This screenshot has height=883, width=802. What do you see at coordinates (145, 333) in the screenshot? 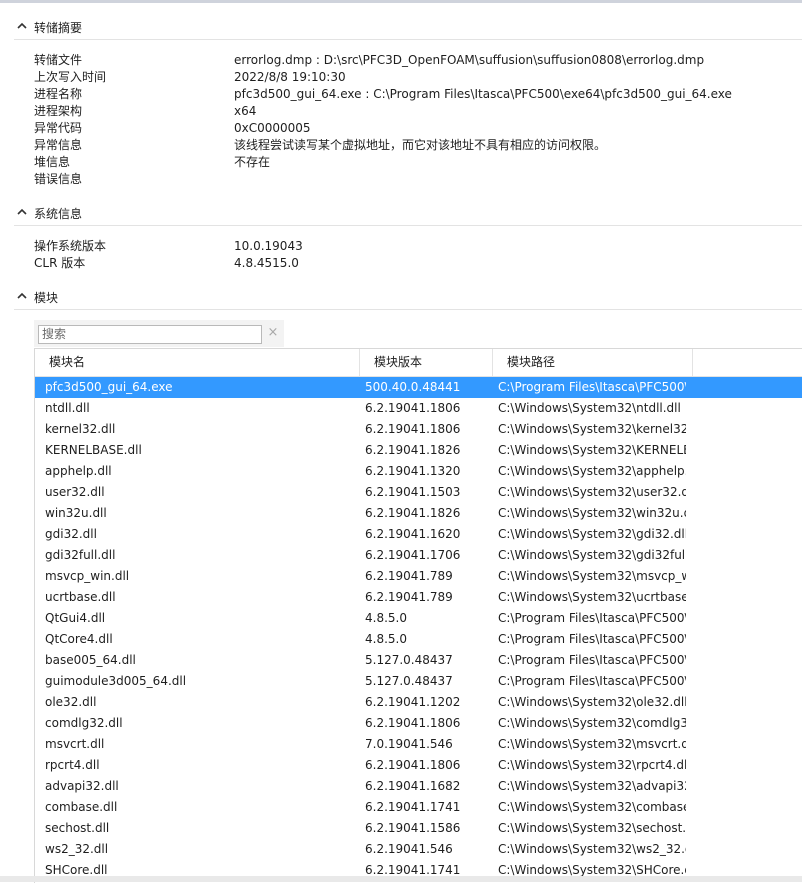
I see `search-input` at bounding box center [145, 333].